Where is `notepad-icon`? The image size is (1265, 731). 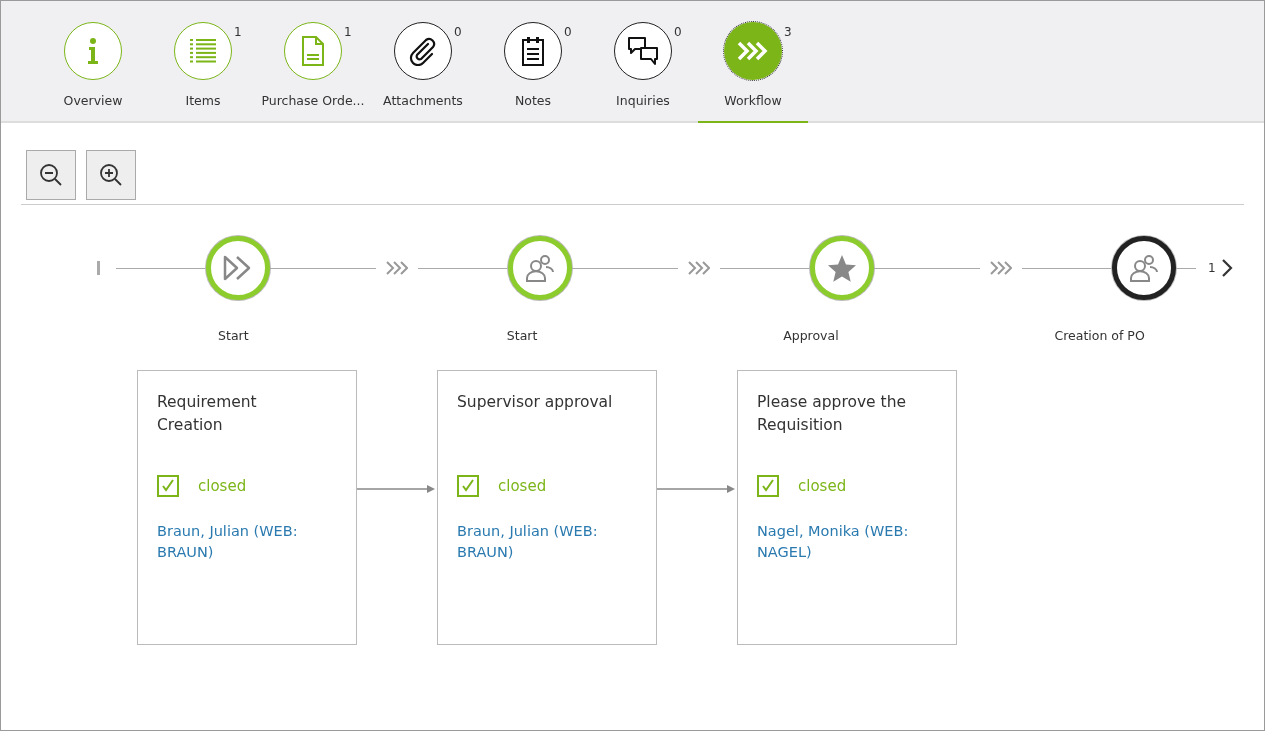
notepad-icon is located at coordinates (533, 51).